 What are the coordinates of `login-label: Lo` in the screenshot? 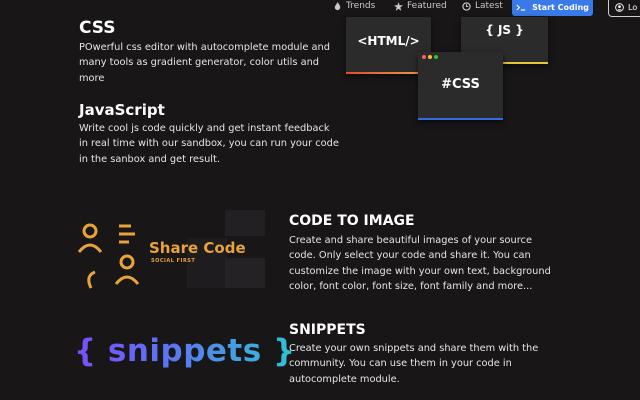 It's located at (633, 7).